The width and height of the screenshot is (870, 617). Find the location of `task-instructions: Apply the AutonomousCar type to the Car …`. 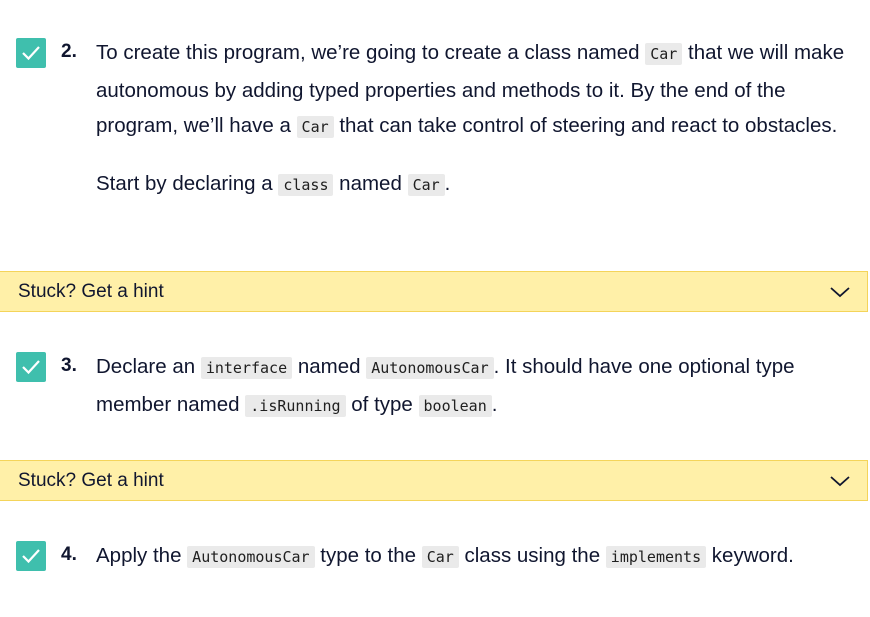

task-instructions: Apply the AutonomousCar type to the Car … is located at coordinates (476, 557).